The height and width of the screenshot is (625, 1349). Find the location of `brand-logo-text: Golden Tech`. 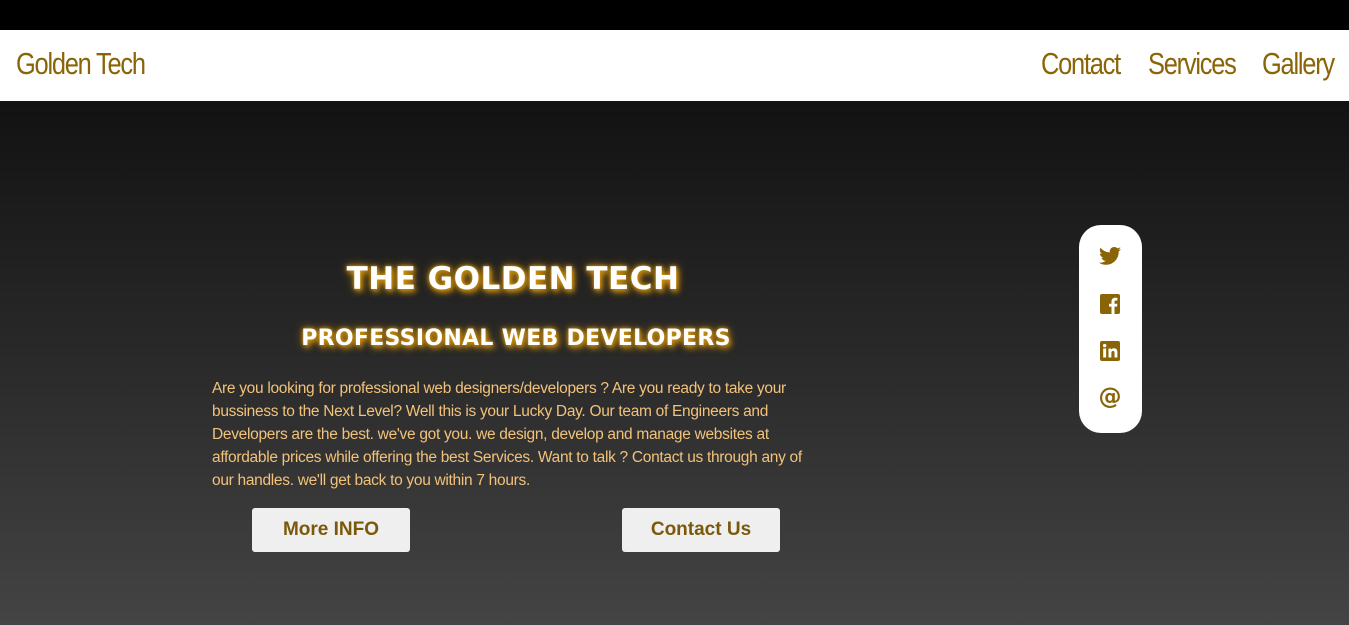

brand-logo-text: Golden Tech is located at coordinates (81, 64).